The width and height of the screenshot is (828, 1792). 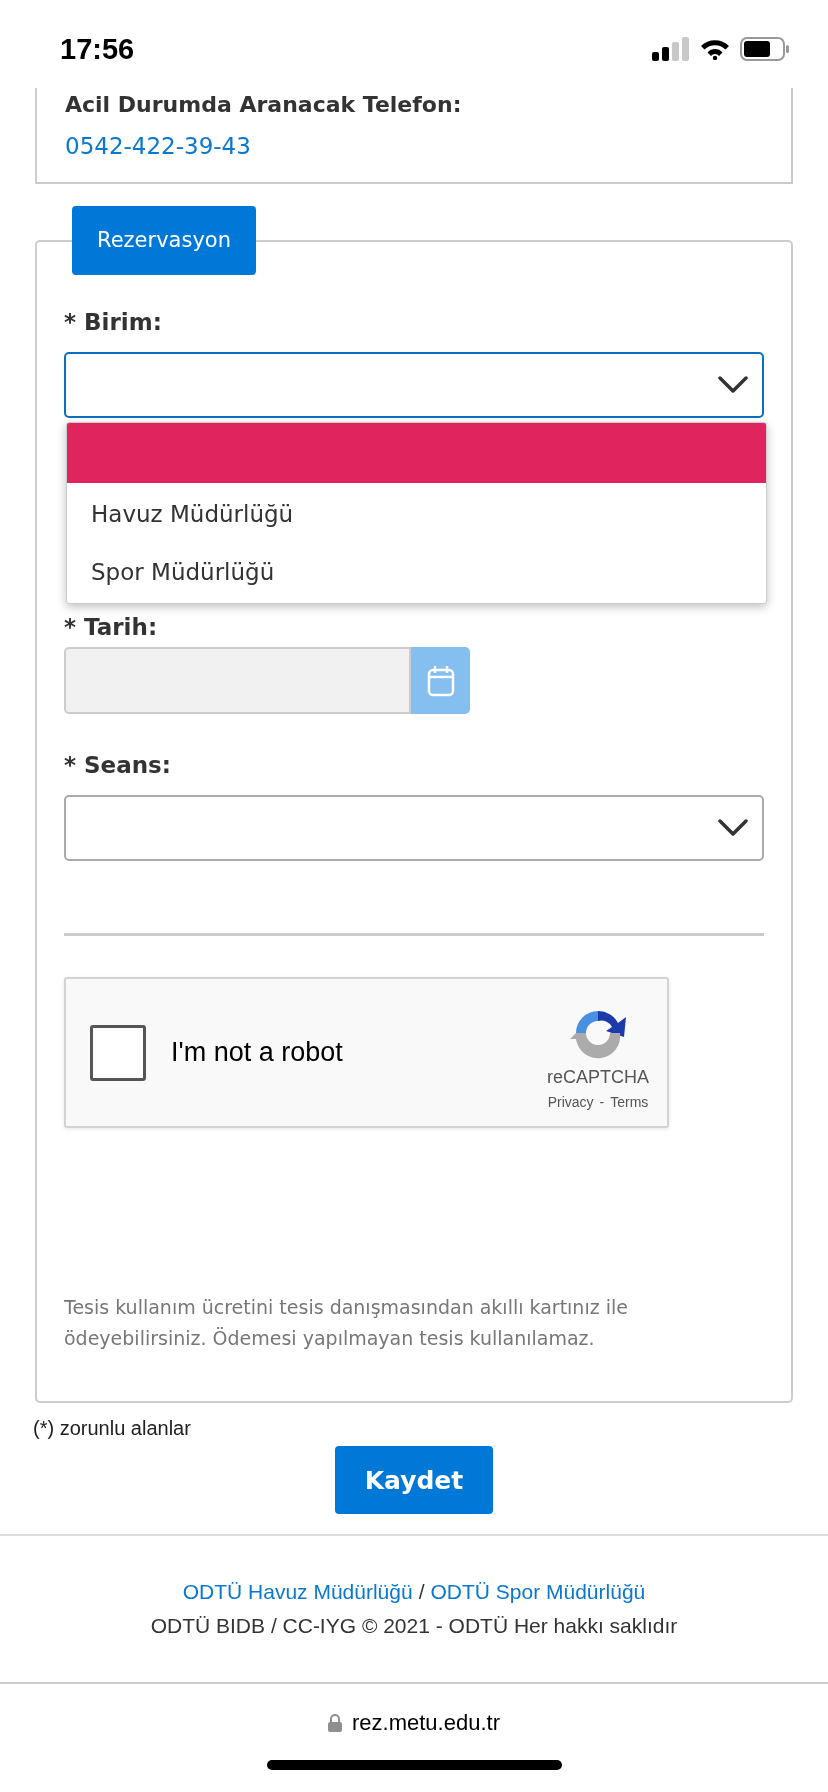 I want to click on section-legend: Rezervasyon, so click(x=164, y=240).